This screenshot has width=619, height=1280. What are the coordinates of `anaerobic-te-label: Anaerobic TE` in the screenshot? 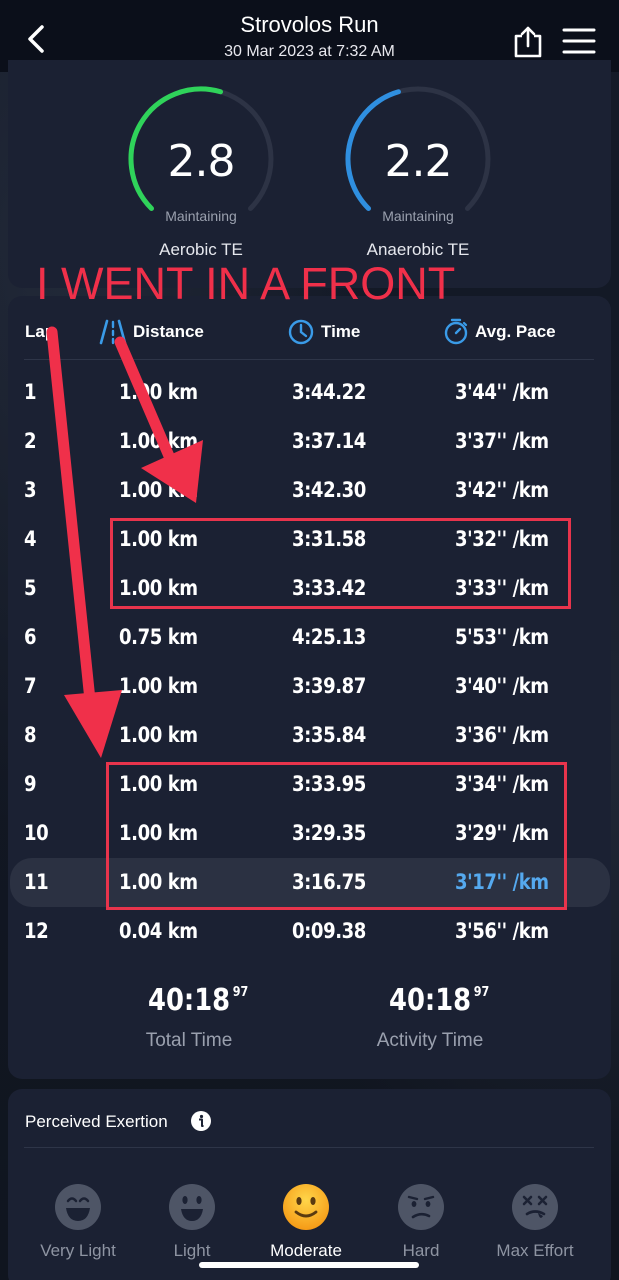 It's located at (418, 249).